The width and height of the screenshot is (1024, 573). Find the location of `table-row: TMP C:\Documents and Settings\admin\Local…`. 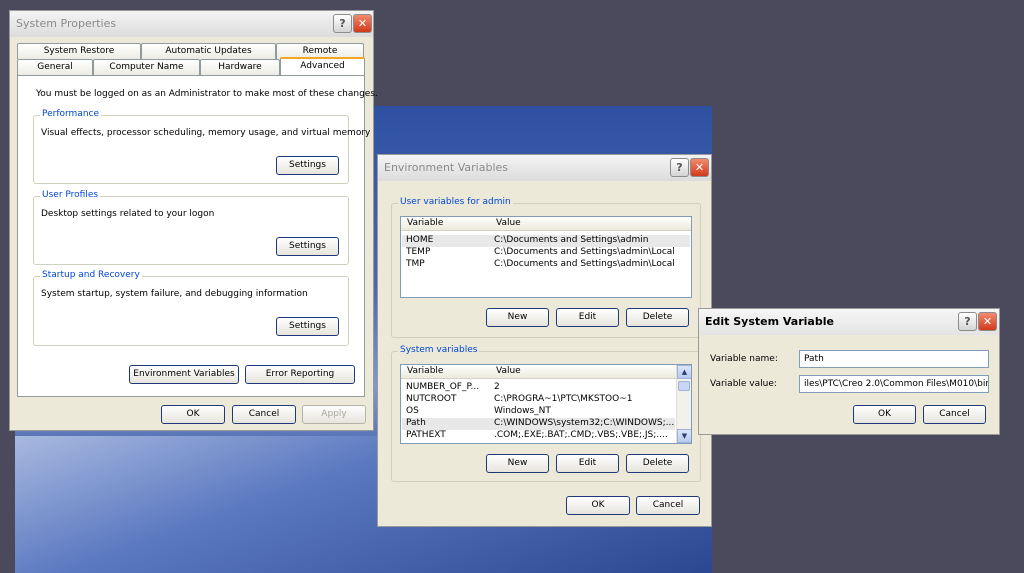

table-row: TMP C:\Documents and Settings\admin\Local… is located at coordinates (546, 265).